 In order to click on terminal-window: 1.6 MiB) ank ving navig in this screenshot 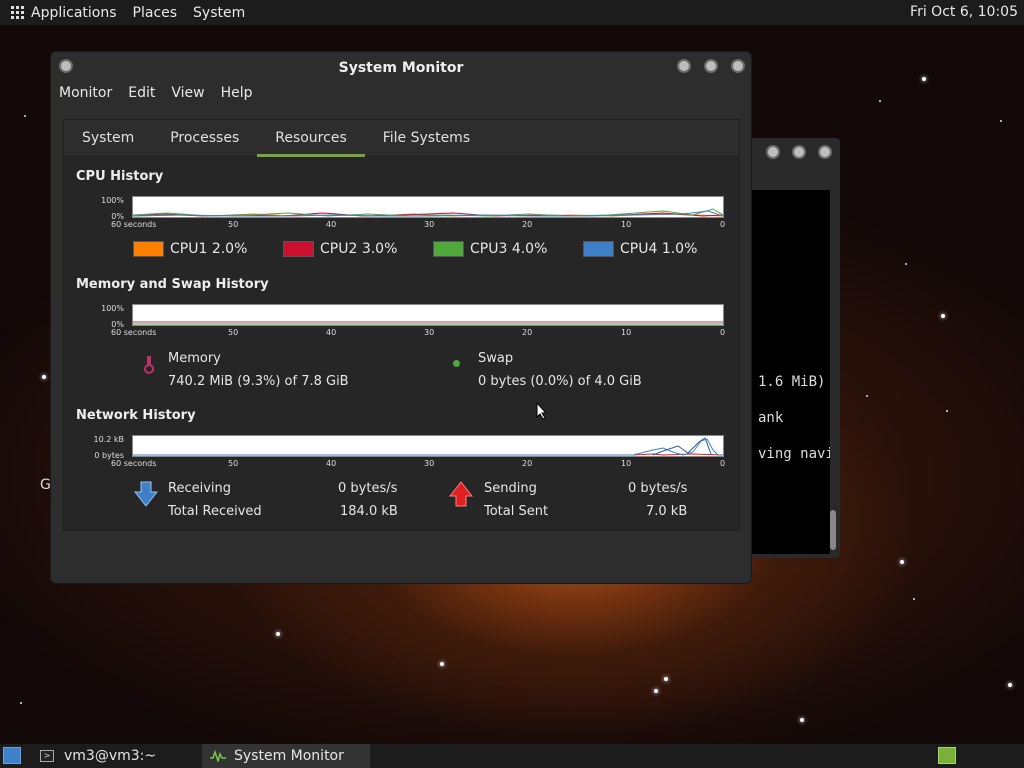, I will do `click(790, 348)`.